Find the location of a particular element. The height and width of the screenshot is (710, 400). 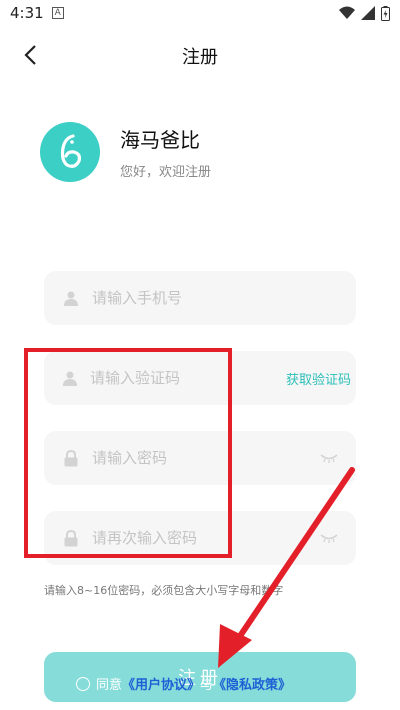

password-field is located at coordinates (200, 458).